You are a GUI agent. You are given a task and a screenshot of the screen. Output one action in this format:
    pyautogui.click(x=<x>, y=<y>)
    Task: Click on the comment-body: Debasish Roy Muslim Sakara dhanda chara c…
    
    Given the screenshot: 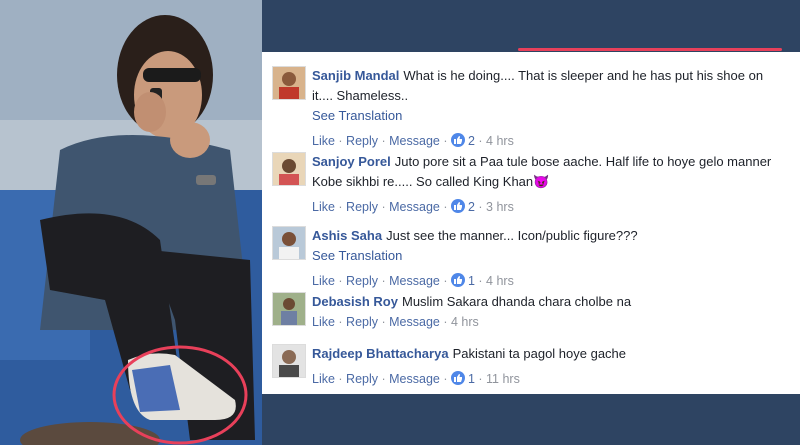 What is the action you would take?
    pyautogui.click(x=547, y=312)
    